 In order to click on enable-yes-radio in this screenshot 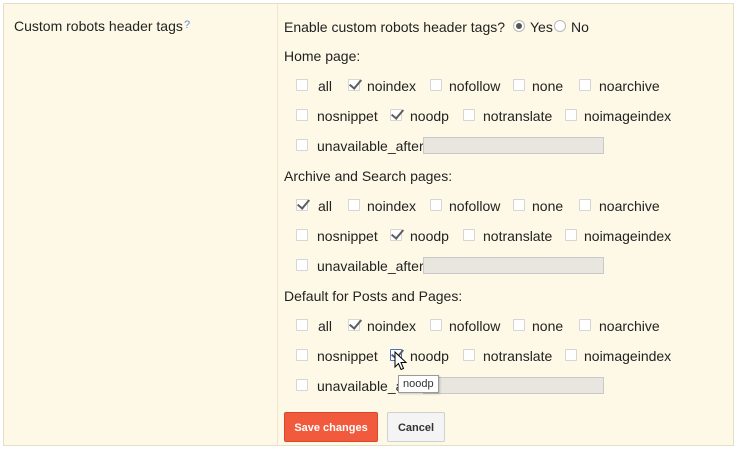, I will do `click(519, 26)`.